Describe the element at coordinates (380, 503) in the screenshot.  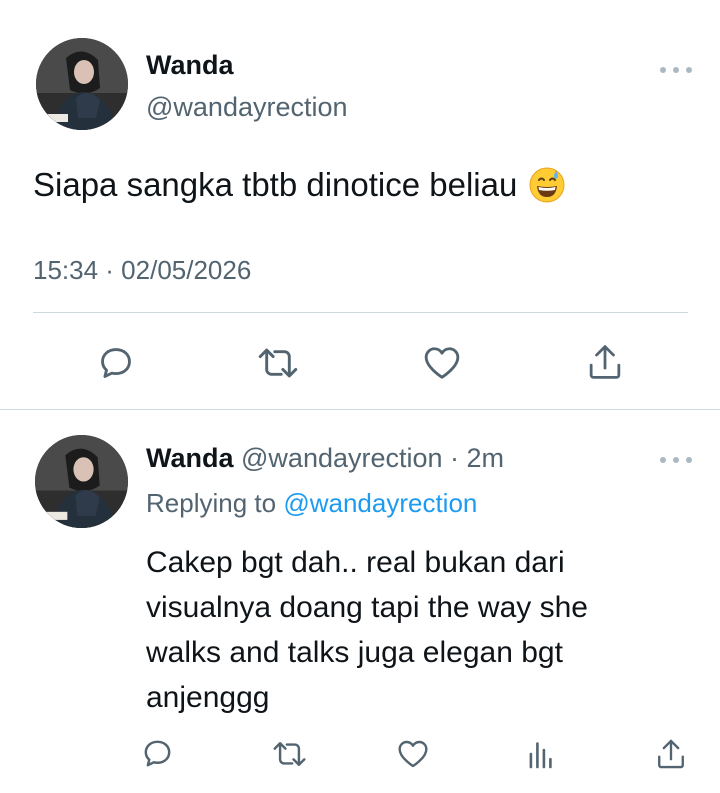
I see `replying-to-mention: @wandayrection` at that location.